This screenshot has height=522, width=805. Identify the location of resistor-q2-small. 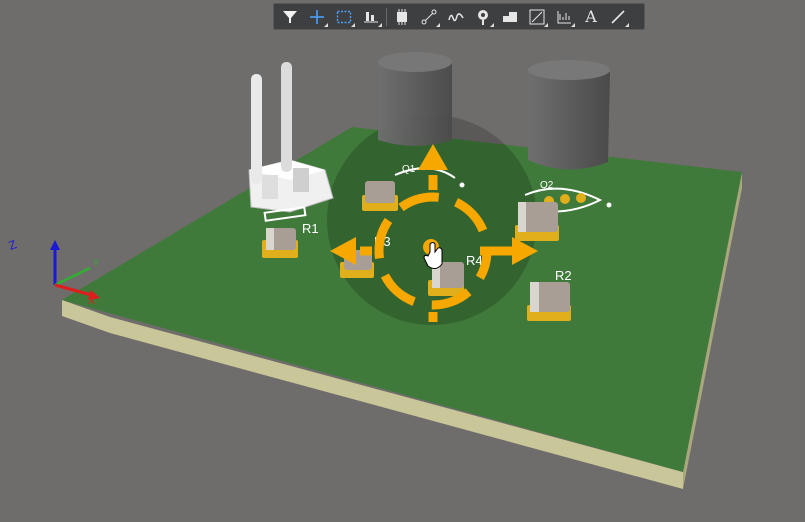
(537, 221).